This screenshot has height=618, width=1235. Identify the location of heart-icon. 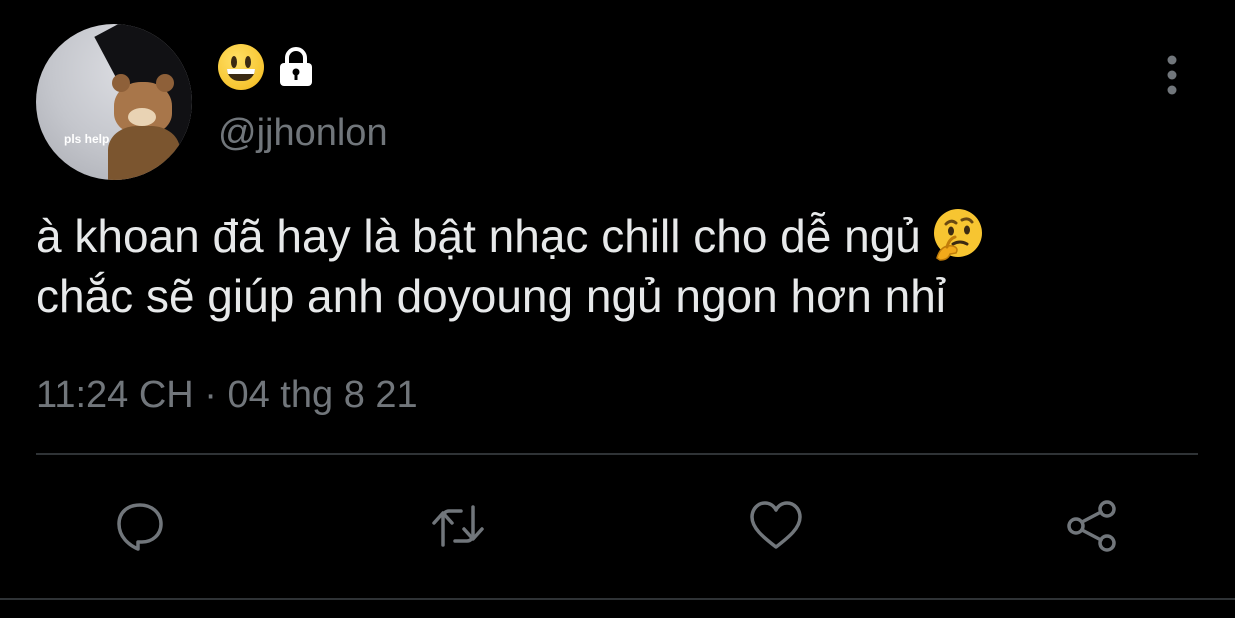
(776, 525).